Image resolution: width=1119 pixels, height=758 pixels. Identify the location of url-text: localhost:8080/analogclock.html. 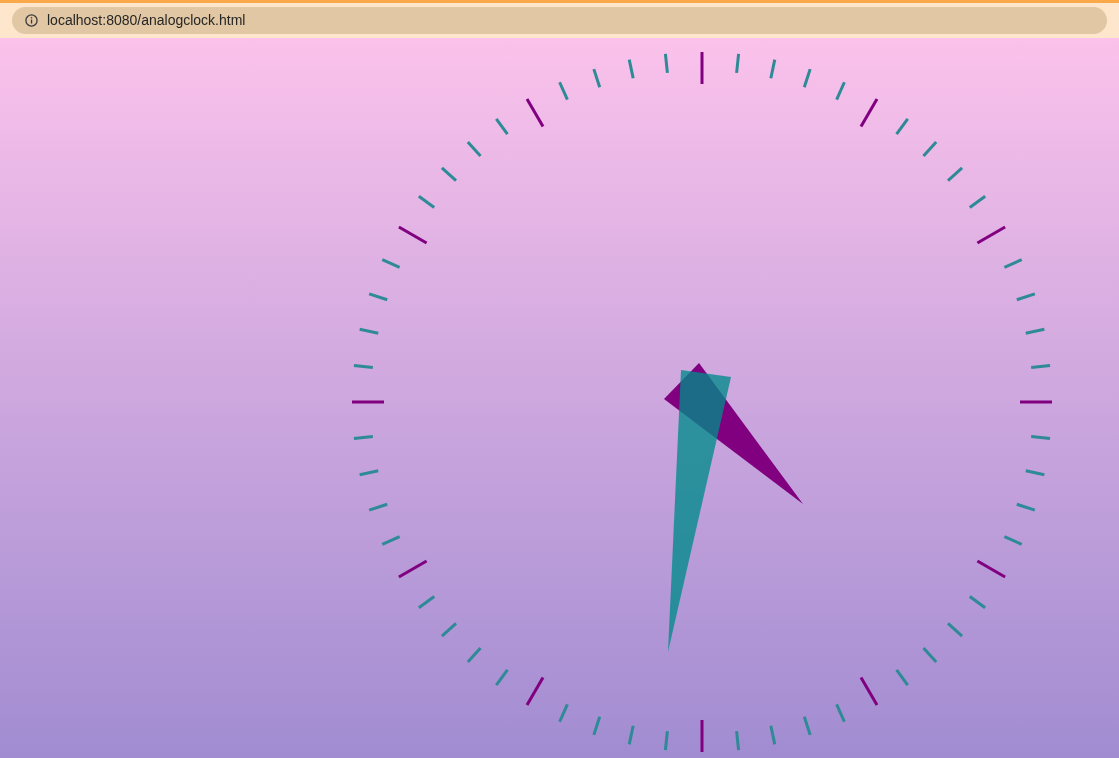
(146, 20).